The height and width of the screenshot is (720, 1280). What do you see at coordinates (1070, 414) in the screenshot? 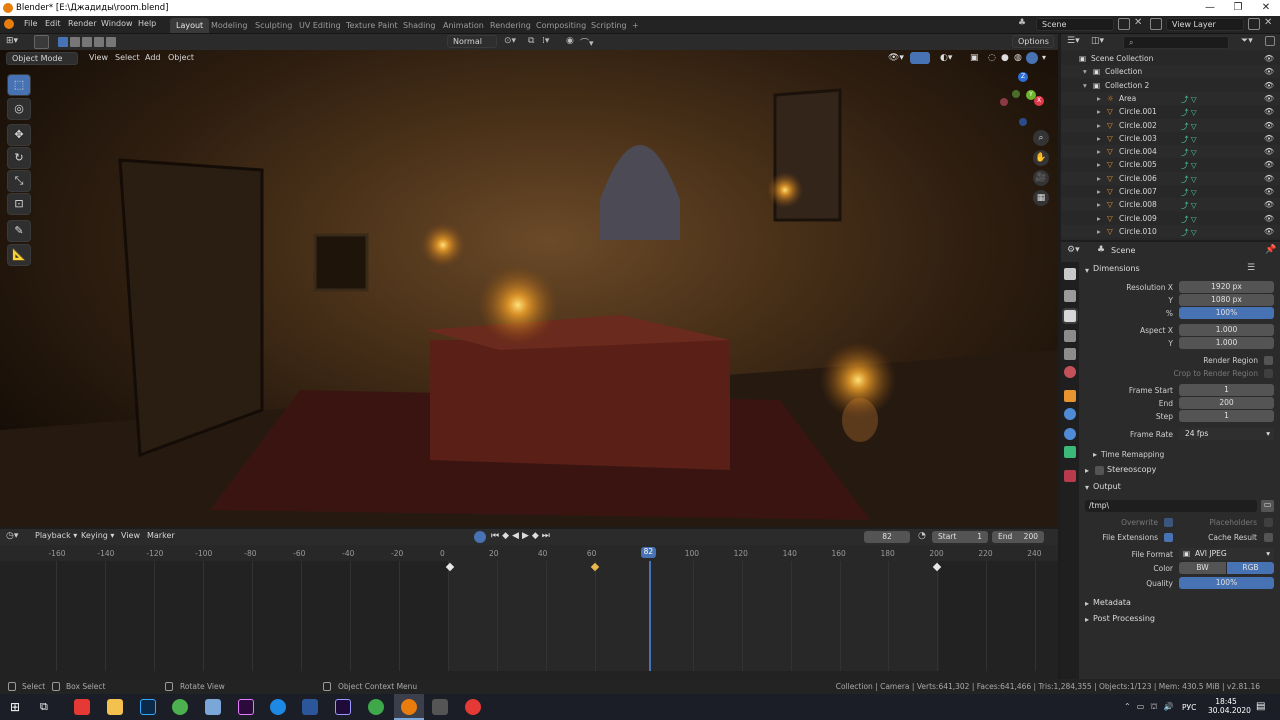
I see `modifier-tab-icon` at bounding box center [1070, 414].